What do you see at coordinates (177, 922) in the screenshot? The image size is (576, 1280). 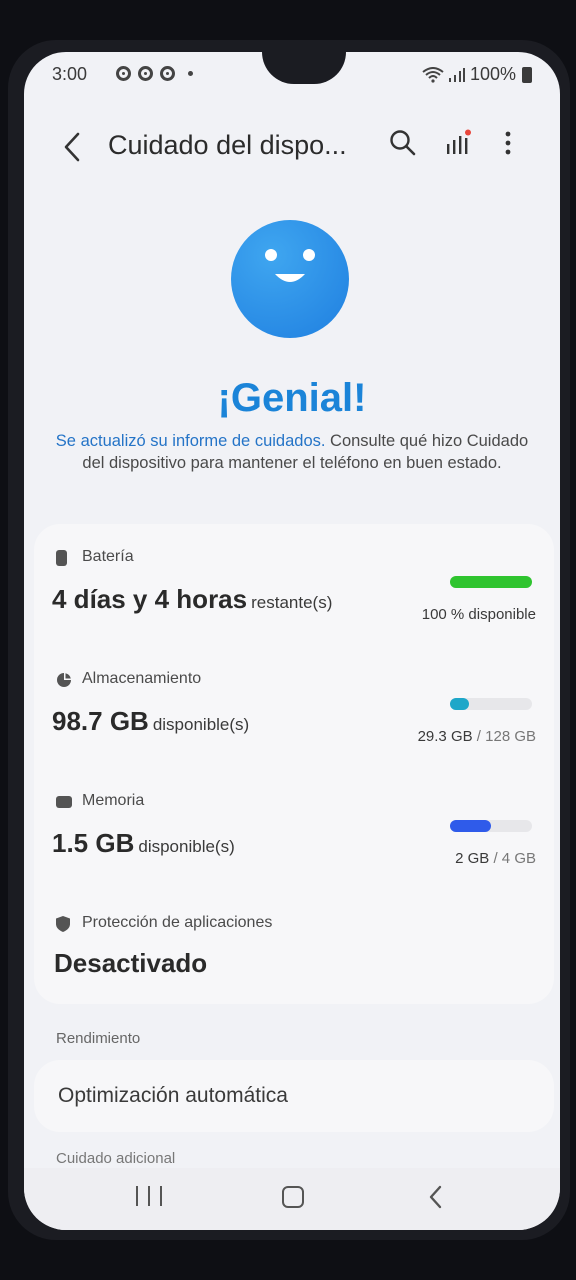 I see `app-protection-label: Protección de aplicaciones` at bounding box center [177, 922].